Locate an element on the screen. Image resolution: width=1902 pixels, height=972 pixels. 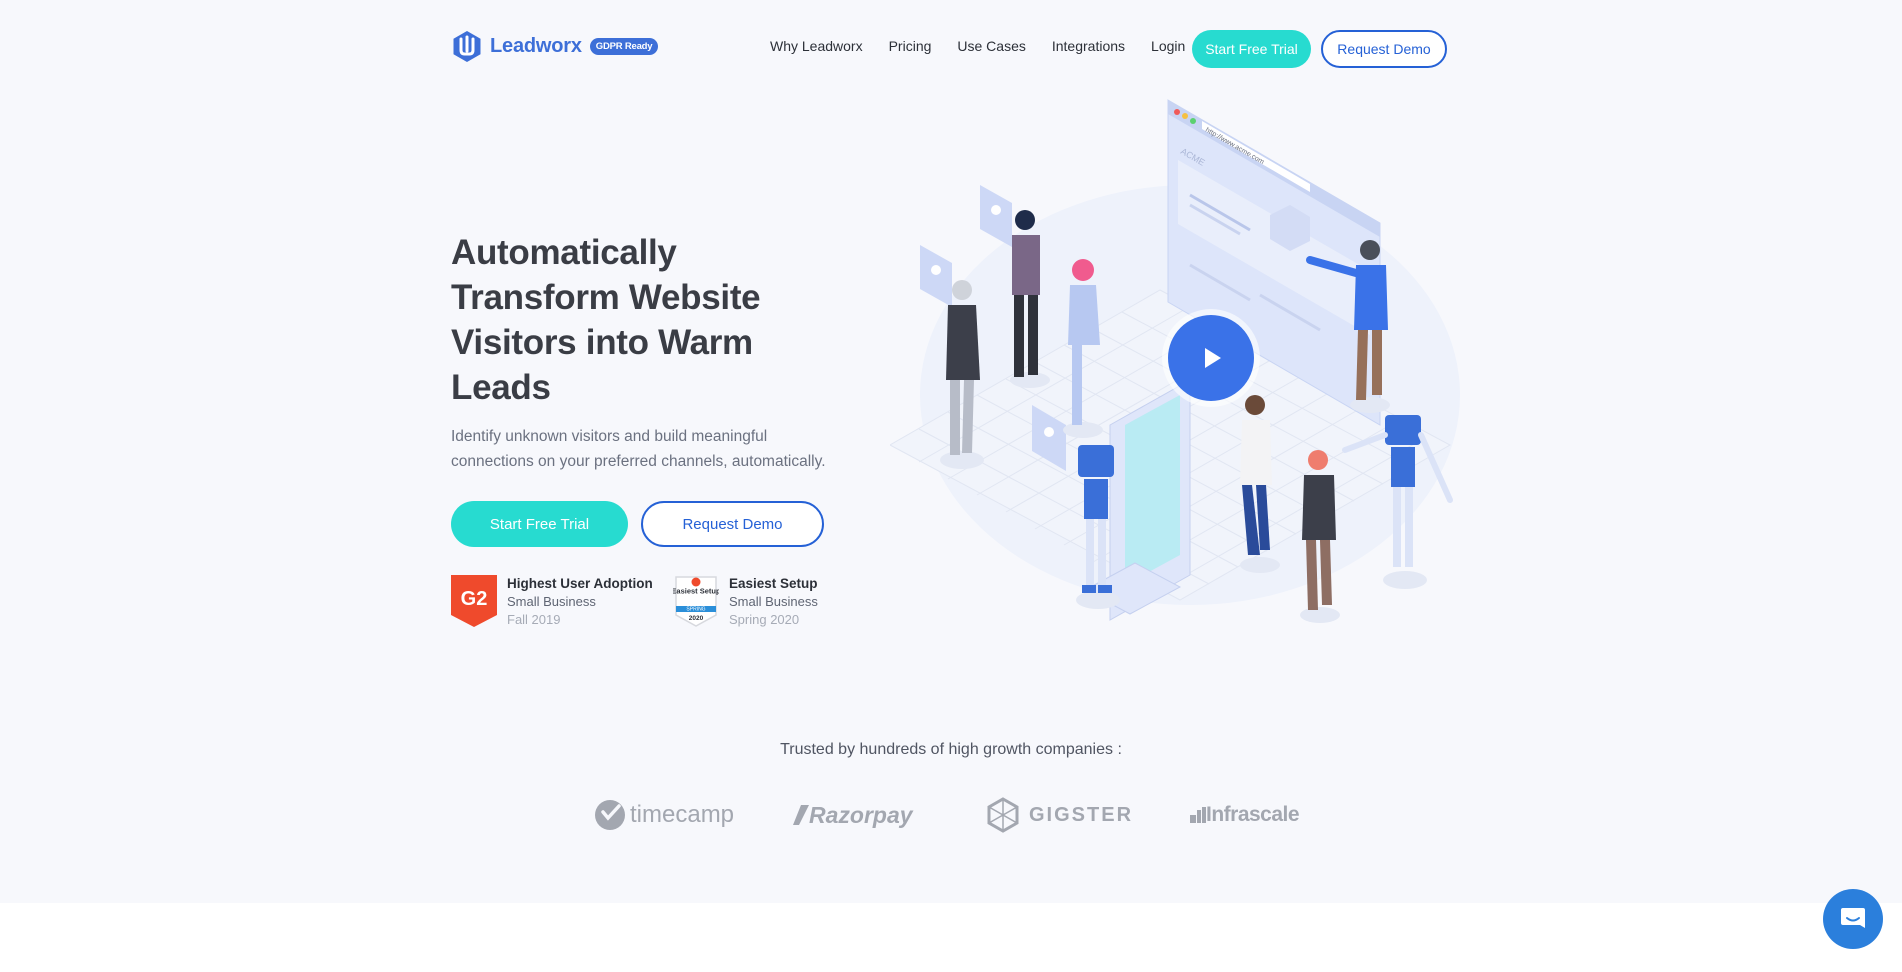
svg-text: 2020 is located at coordinates (696, 618).